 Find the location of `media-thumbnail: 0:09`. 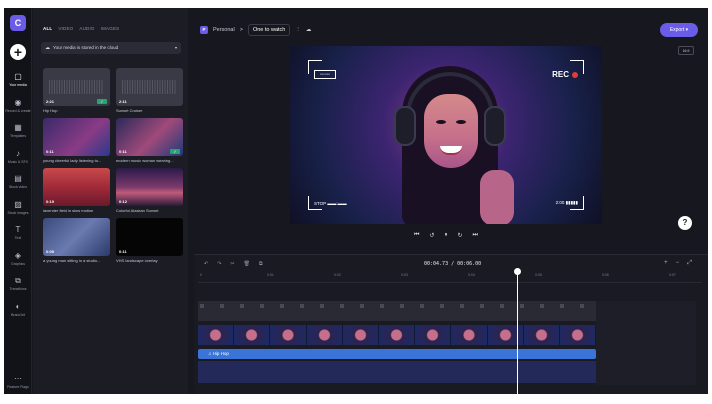

media-thumbnail: 0:09 is located at coordinates (76, 237).